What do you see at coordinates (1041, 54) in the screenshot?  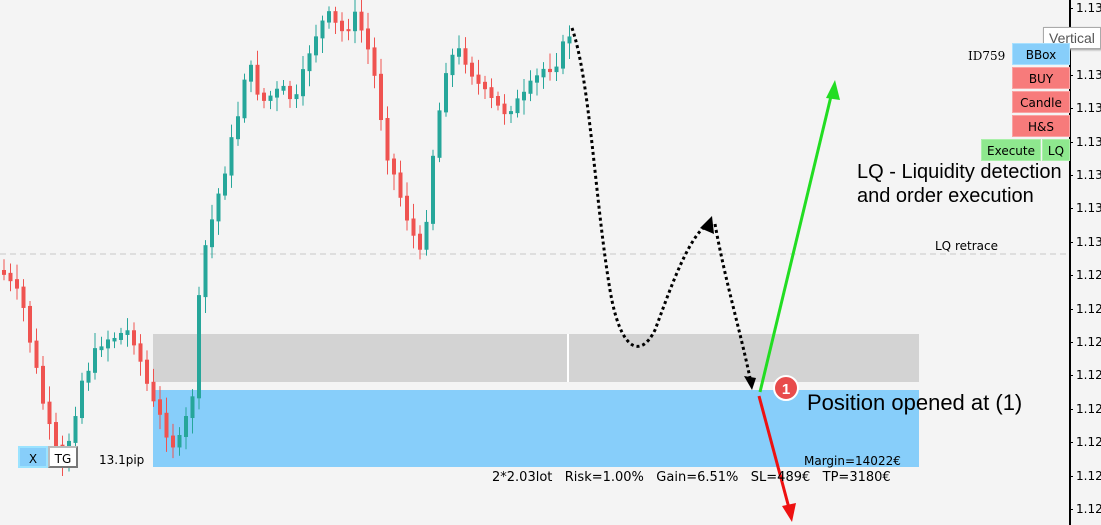 I see `bbox-button: BBox` at bounding box center [1041, 54].